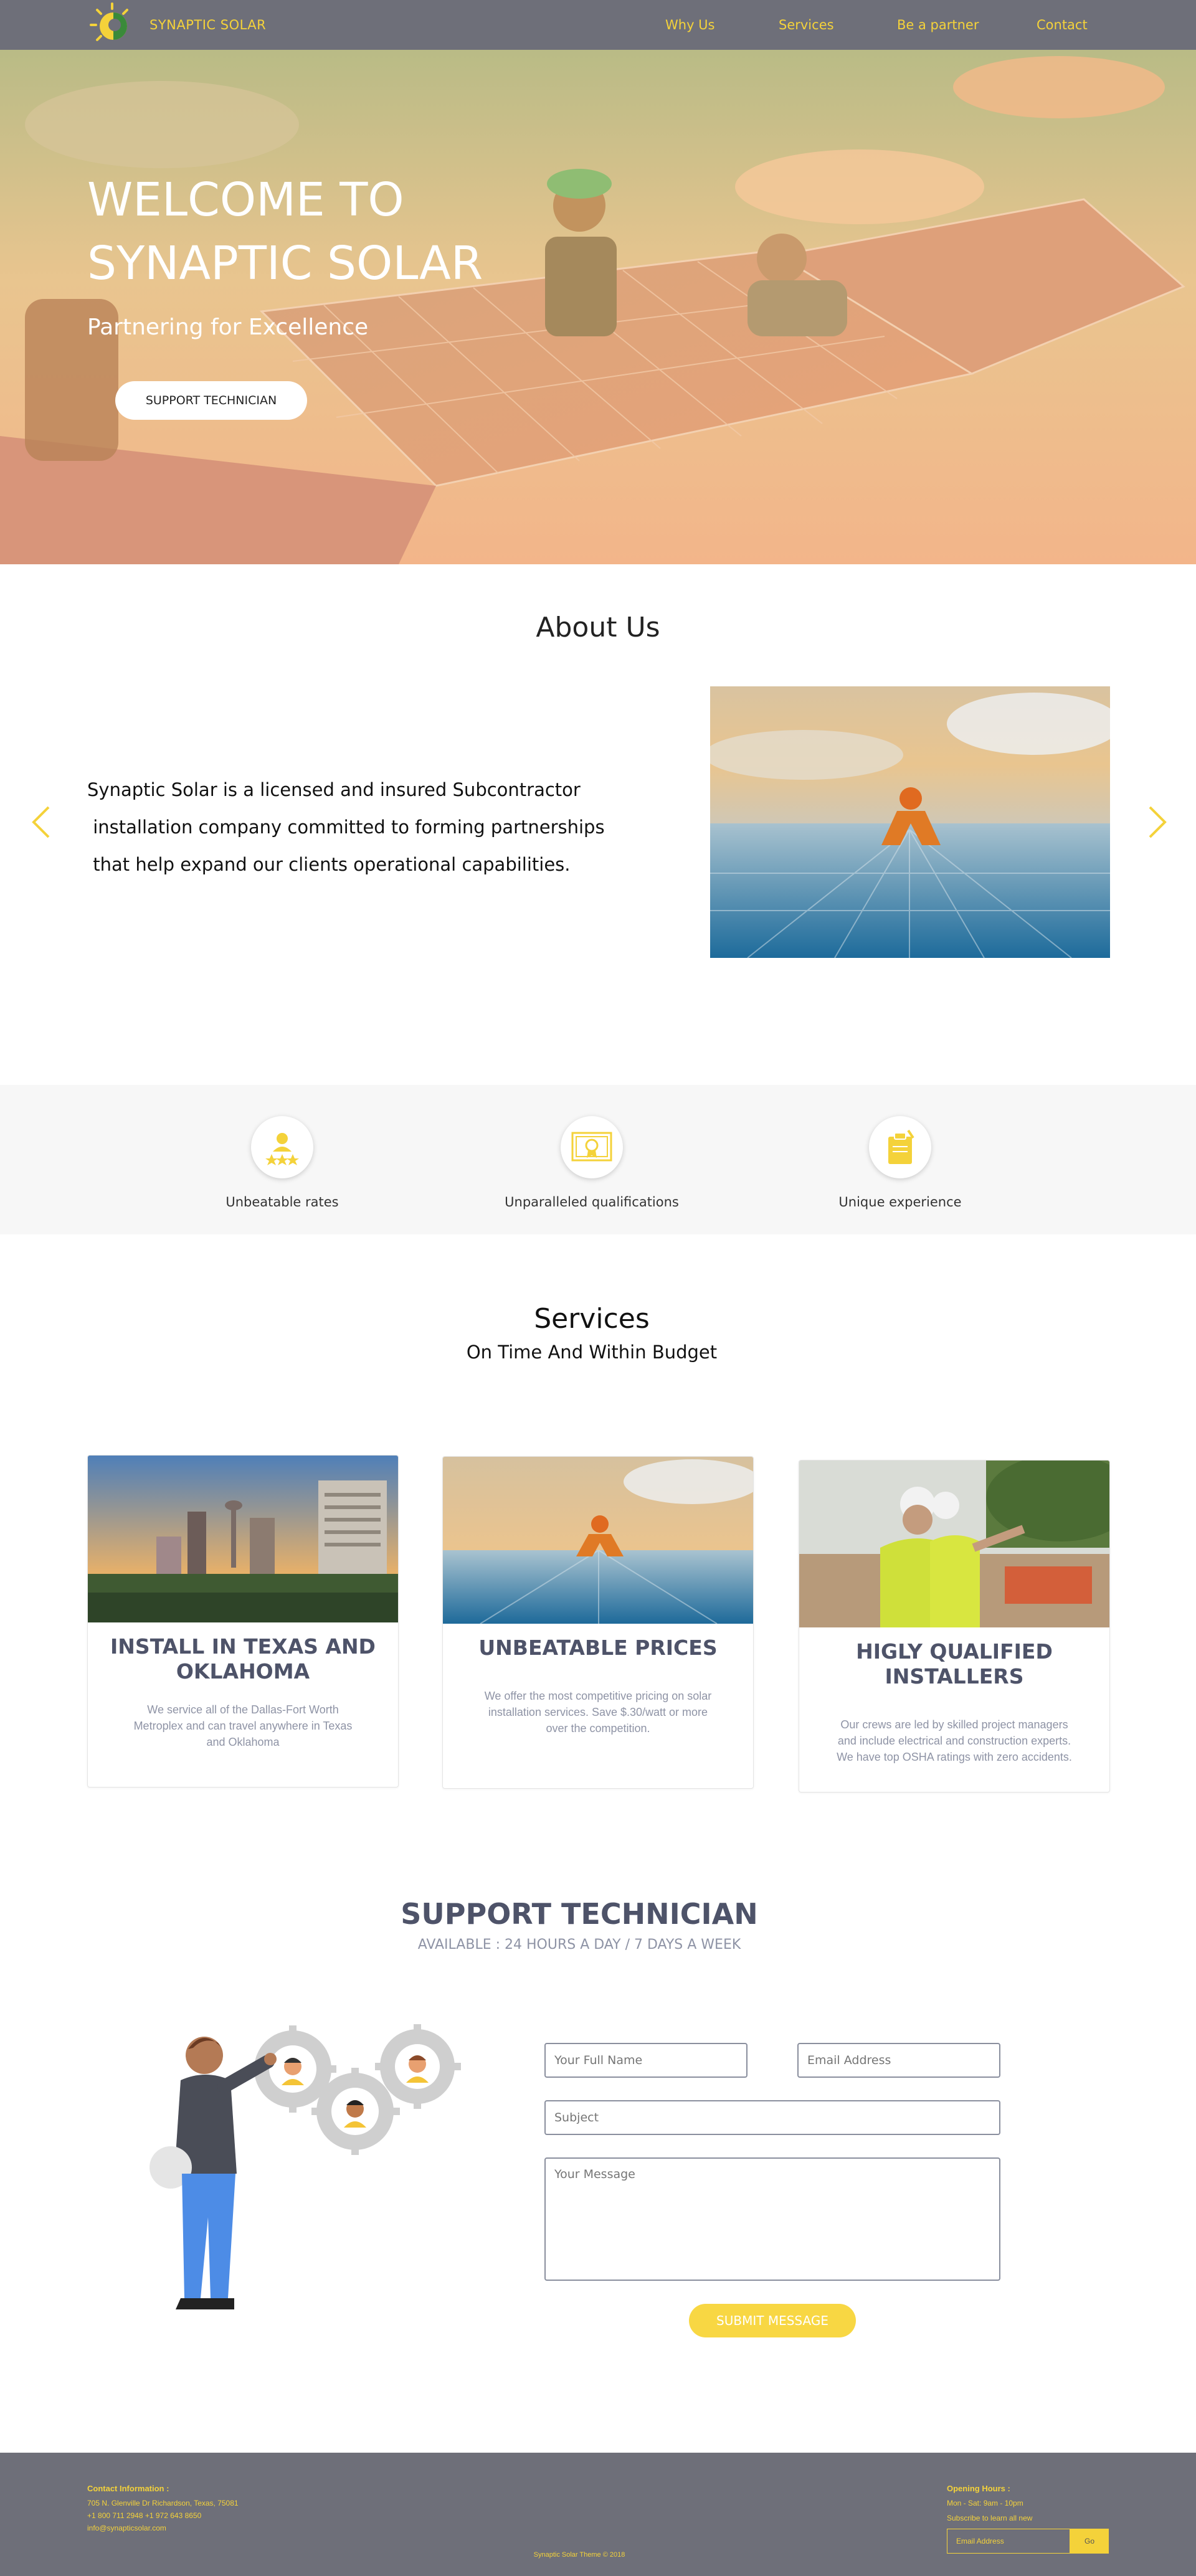  Describe the element at coordinates (898, 2060) in the screenshot. I see `email-input` at that location.